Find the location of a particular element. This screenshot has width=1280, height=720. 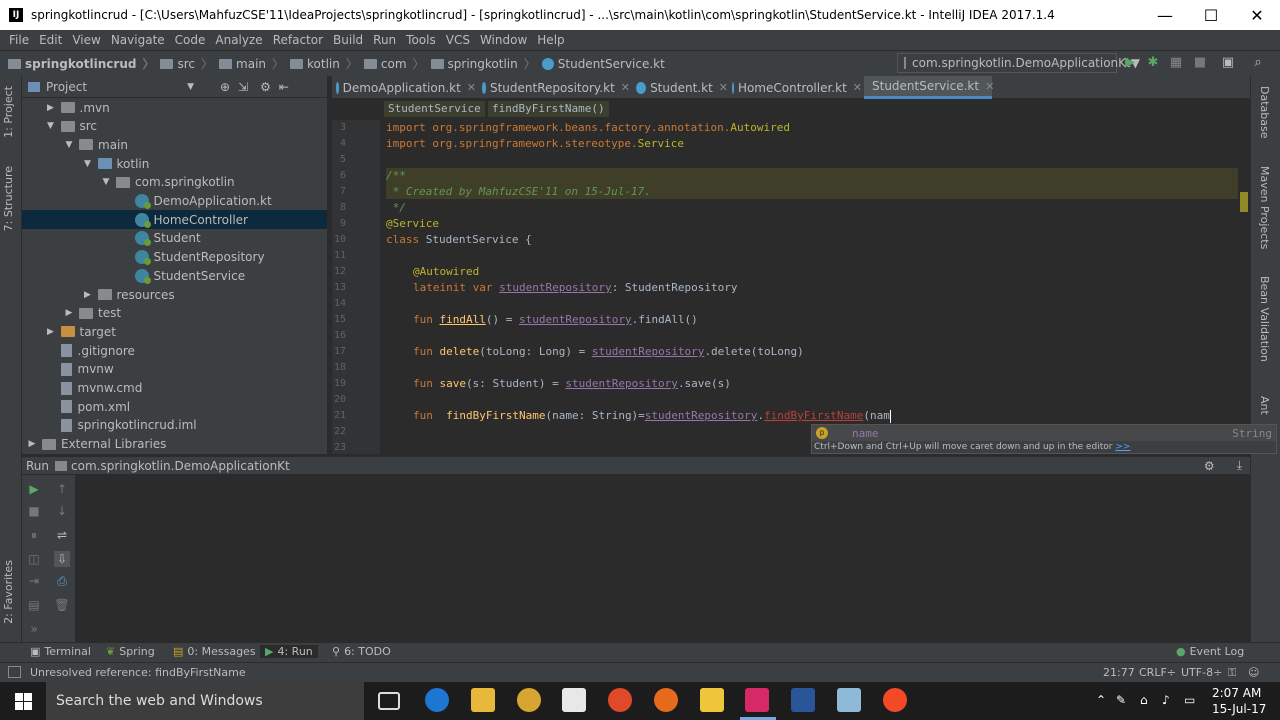

debug-icon: ✱ is located at coordinates (1153, 63).